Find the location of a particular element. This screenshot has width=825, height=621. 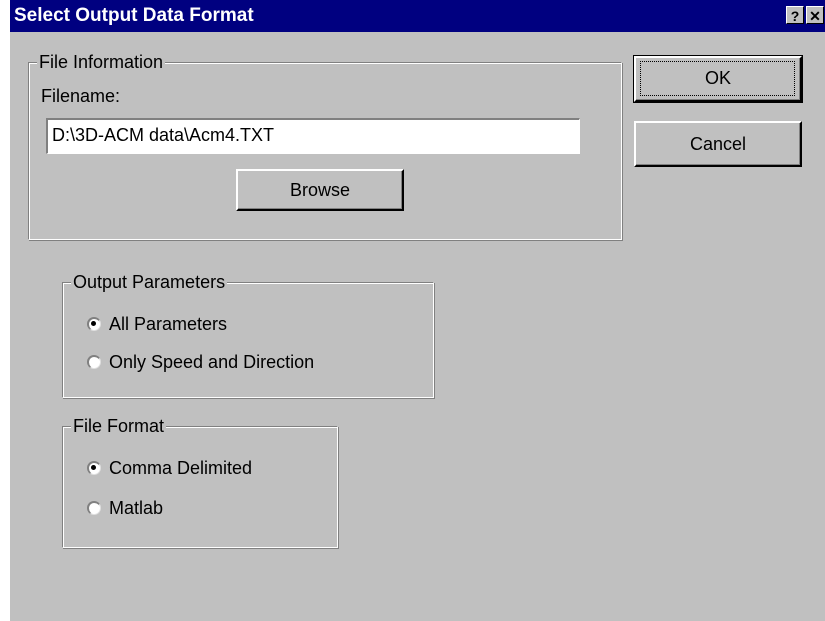

dialog-title: Select Output Data Format is located at coordinates (134, 15).